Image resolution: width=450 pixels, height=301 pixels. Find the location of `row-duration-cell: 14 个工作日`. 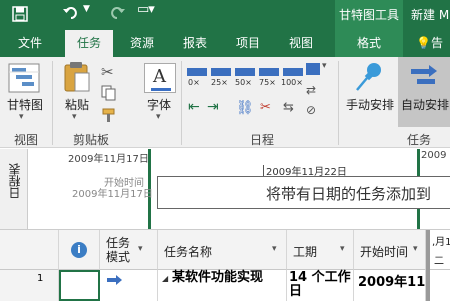

row-duration-cell: 14 个工作日 is located at coordinates (320, 285).